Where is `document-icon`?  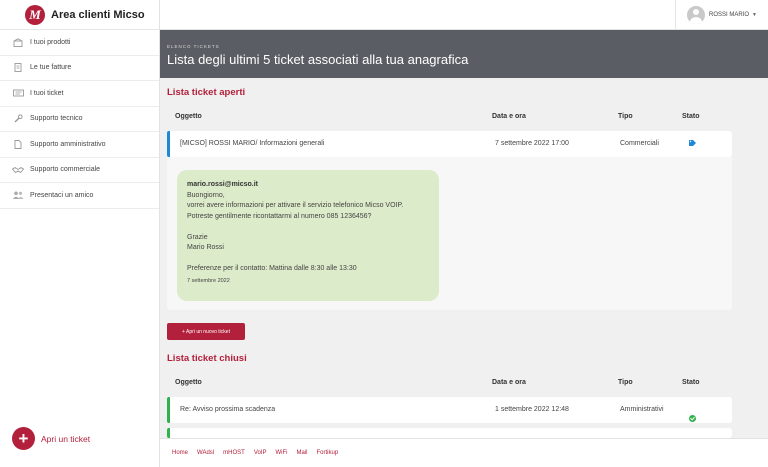 document-icon is located at coordinates (18, 68).